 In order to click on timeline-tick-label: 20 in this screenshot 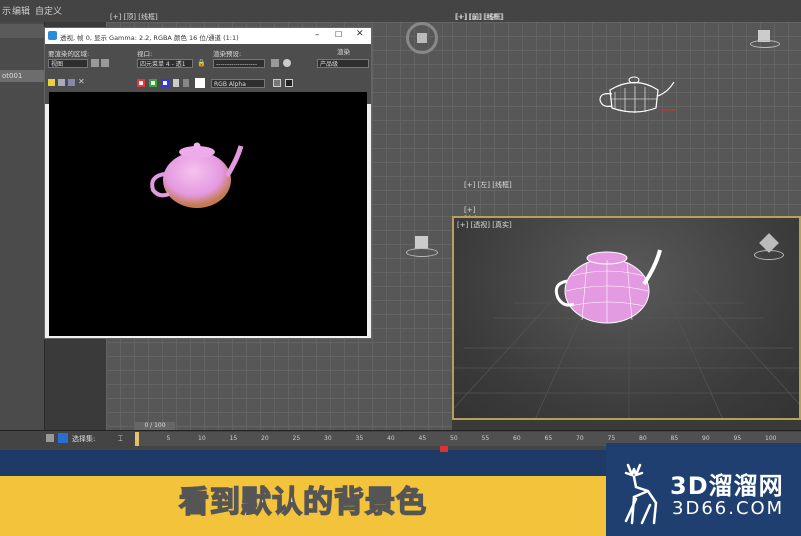, I will do `click(265, 438)`.